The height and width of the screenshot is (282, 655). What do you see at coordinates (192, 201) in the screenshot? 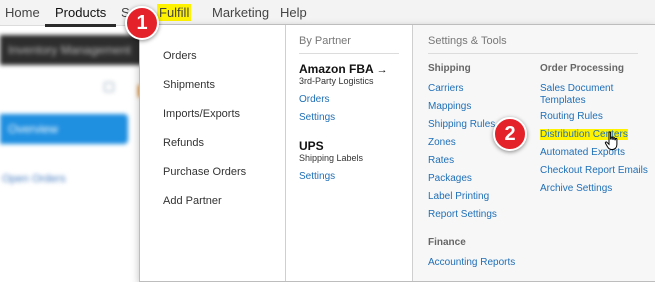
I see `menu-add-partner: Add Partner` at bounding box center [192, 201].